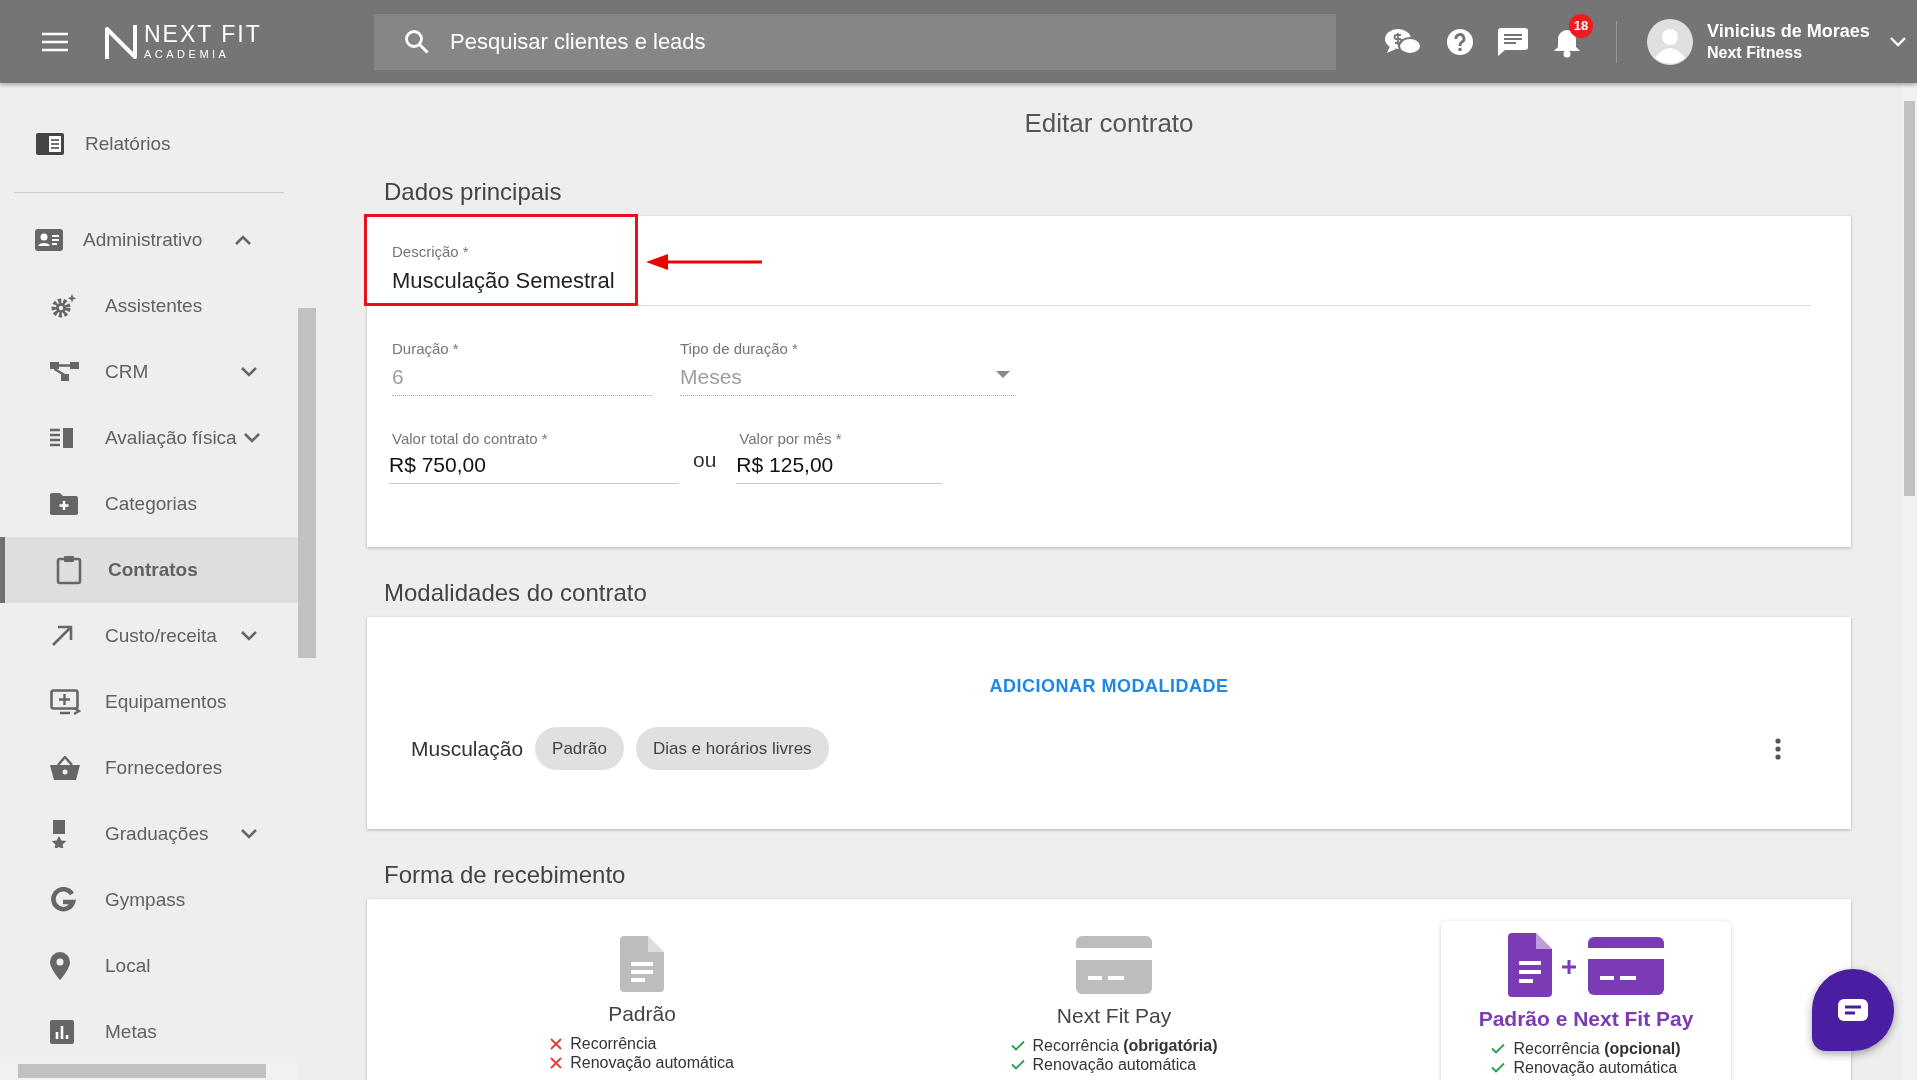 The image size is (1917, 1080). What do you see at coordinates (149, 240) in the screenshot?
I see `sidebar-item: Administrativo` at bounding box center [149, 240].